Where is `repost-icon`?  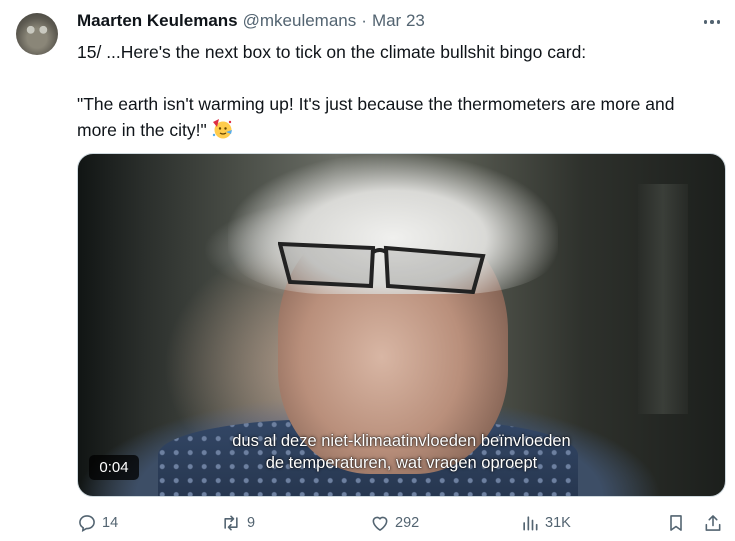 repost-icon is located at coordinates (231, 523).